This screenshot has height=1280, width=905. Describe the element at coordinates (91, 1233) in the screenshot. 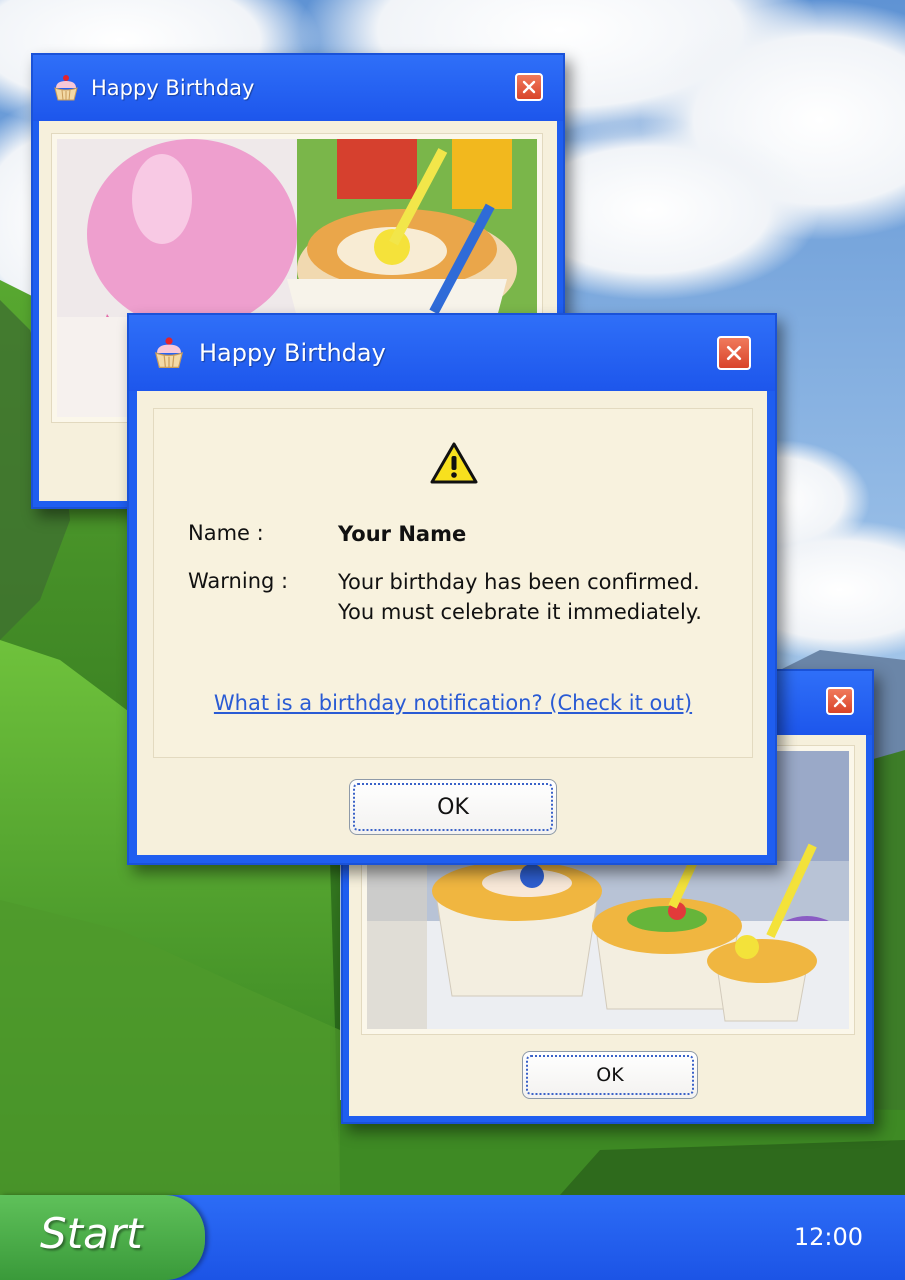

I see `start-label: Start` at that location.